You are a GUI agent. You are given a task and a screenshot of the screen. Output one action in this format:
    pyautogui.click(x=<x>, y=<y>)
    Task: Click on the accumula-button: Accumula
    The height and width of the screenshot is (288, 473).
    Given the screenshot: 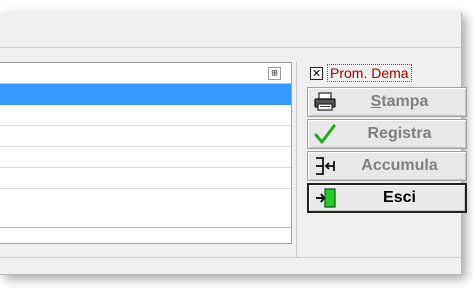 What is the action you would take?
    pyautogui.click(x=387, y=166)
    